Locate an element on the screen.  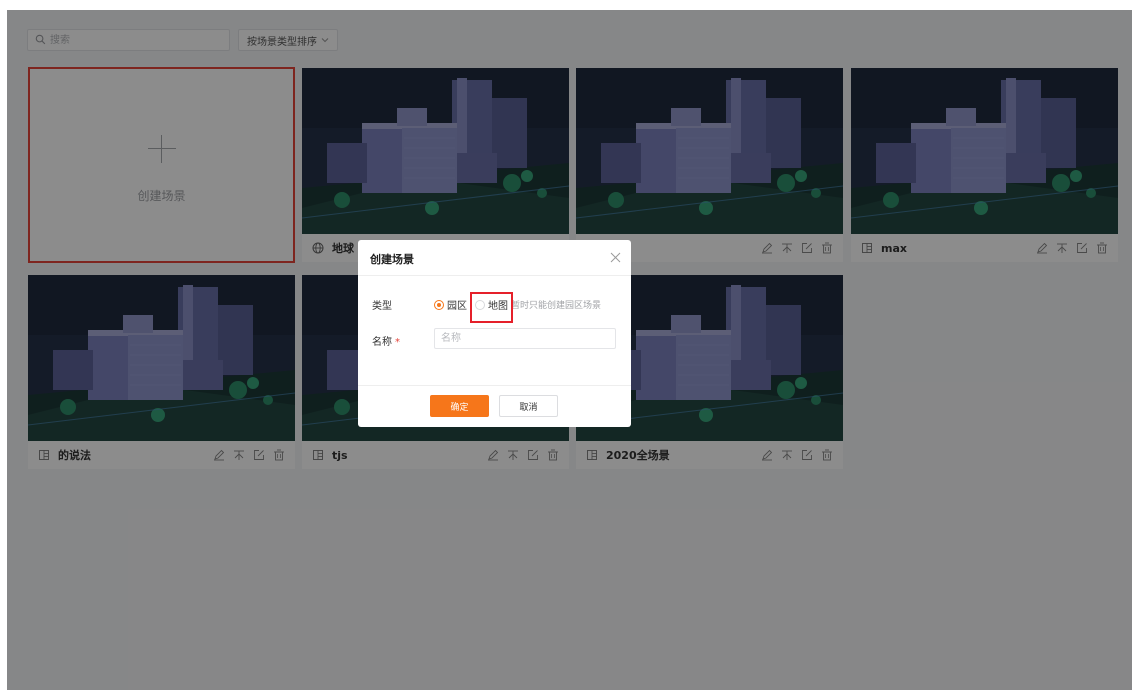
type-label: 类型 is located at coordinates (382, 306).